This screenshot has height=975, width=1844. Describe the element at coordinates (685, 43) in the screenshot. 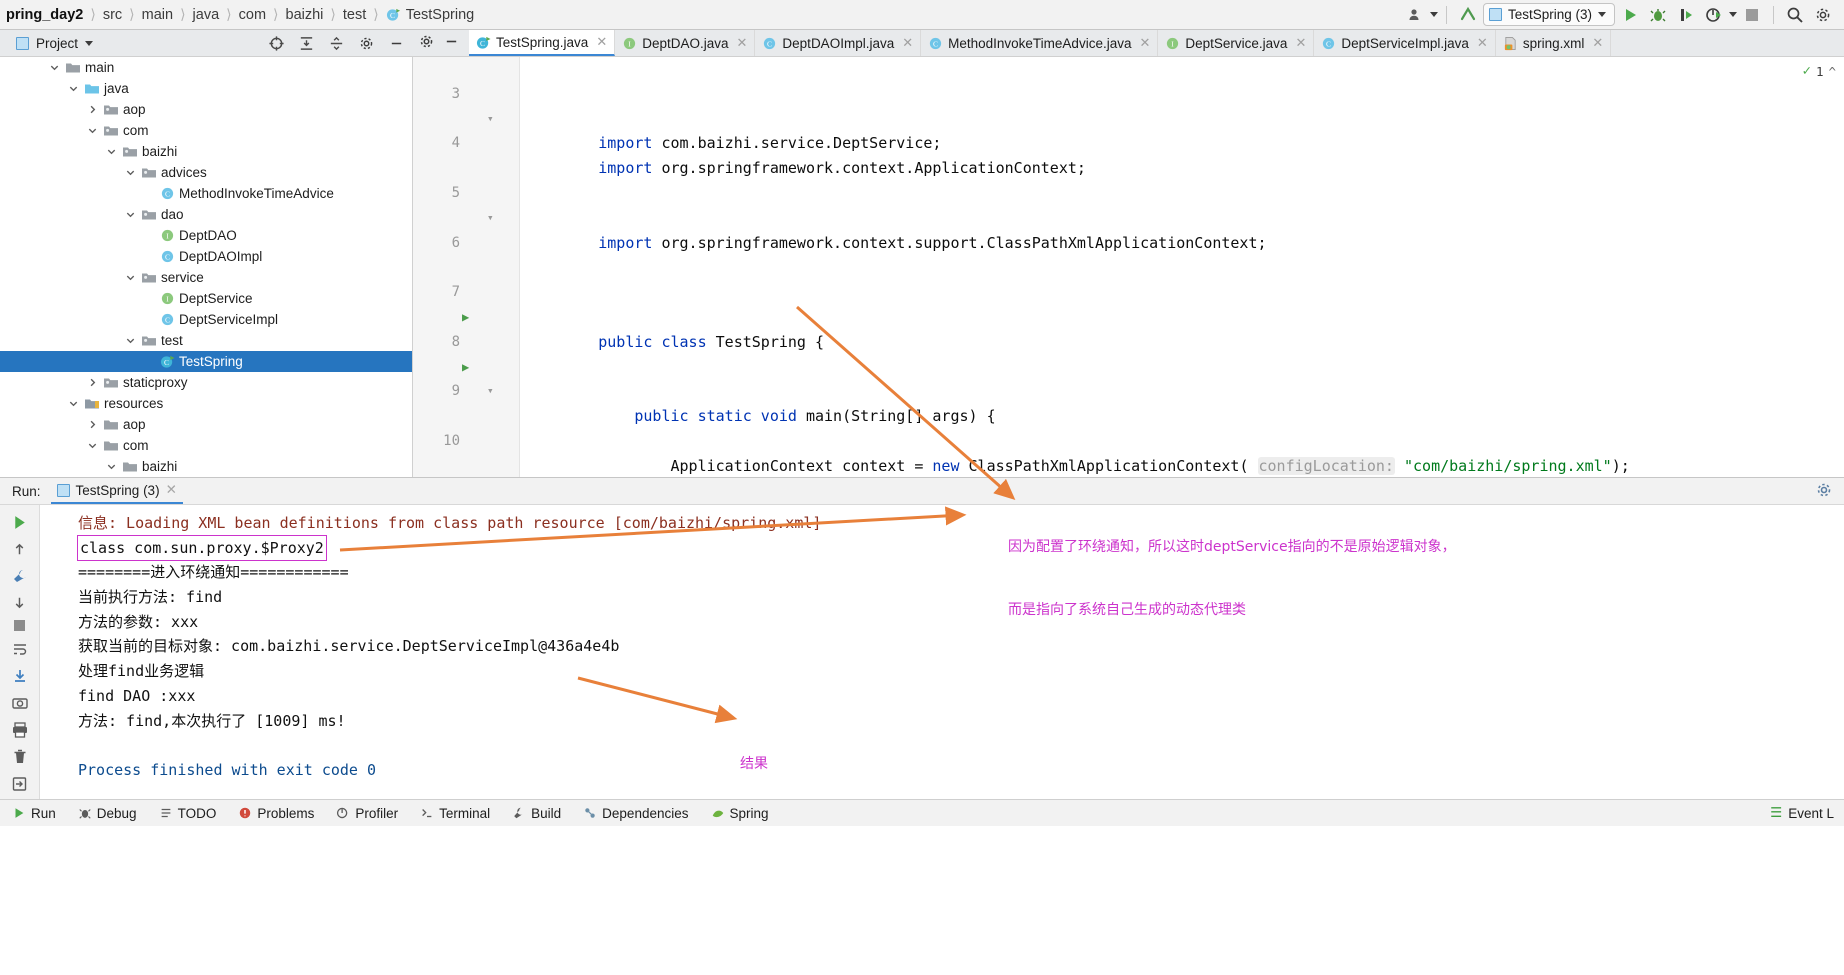

I see `editor-tab-deptdao-java: I DeptDAO.java ✕` at that location.